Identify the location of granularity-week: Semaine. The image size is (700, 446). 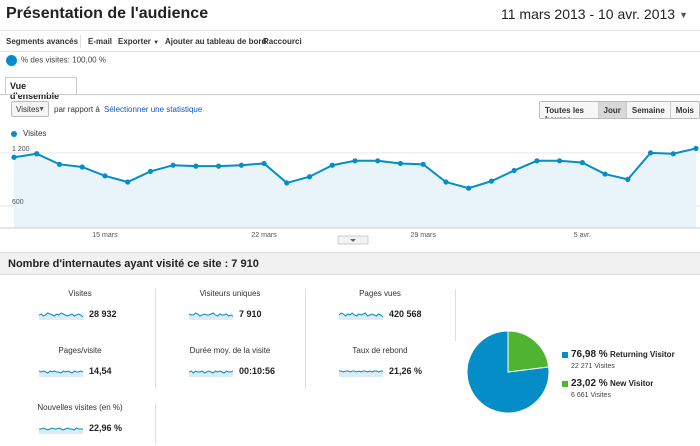
(648, 110).